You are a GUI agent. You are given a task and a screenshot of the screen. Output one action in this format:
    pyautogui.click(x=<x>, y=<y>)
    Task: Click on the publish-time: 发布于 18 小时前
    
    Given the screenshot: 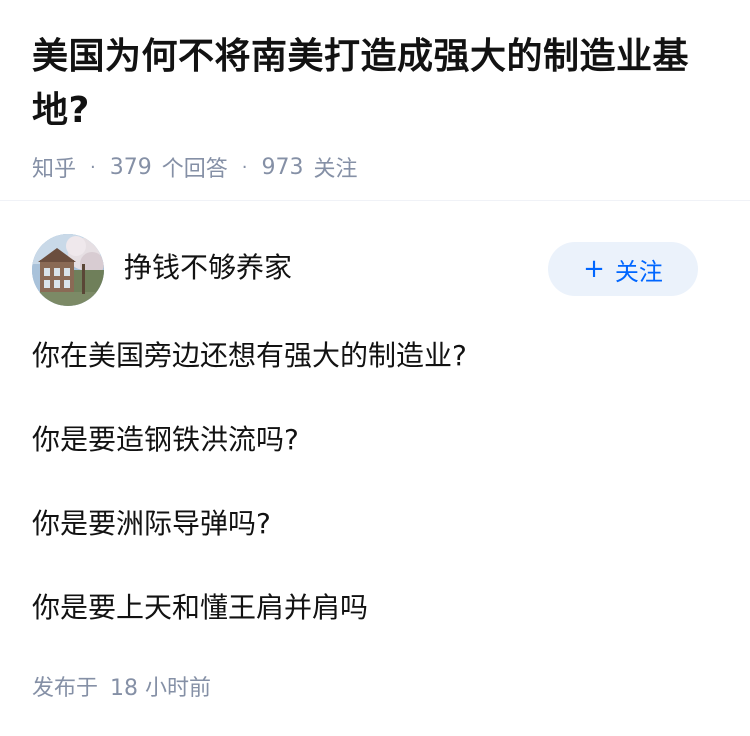 What is the action you would take?
    pyautogui.click(x=121, y=686)
    